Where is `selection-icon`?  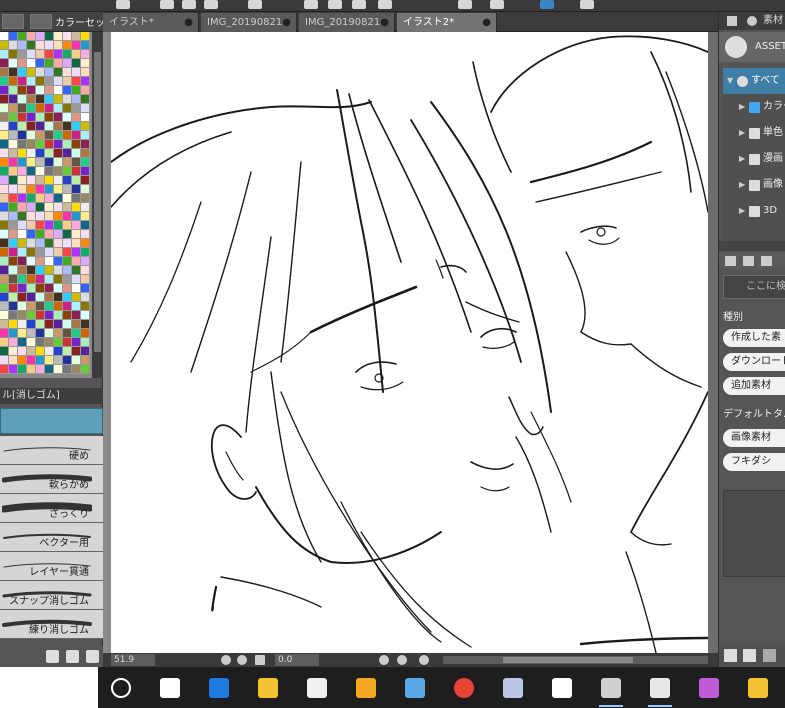 selection-icon is located at coordinates (359, 4).